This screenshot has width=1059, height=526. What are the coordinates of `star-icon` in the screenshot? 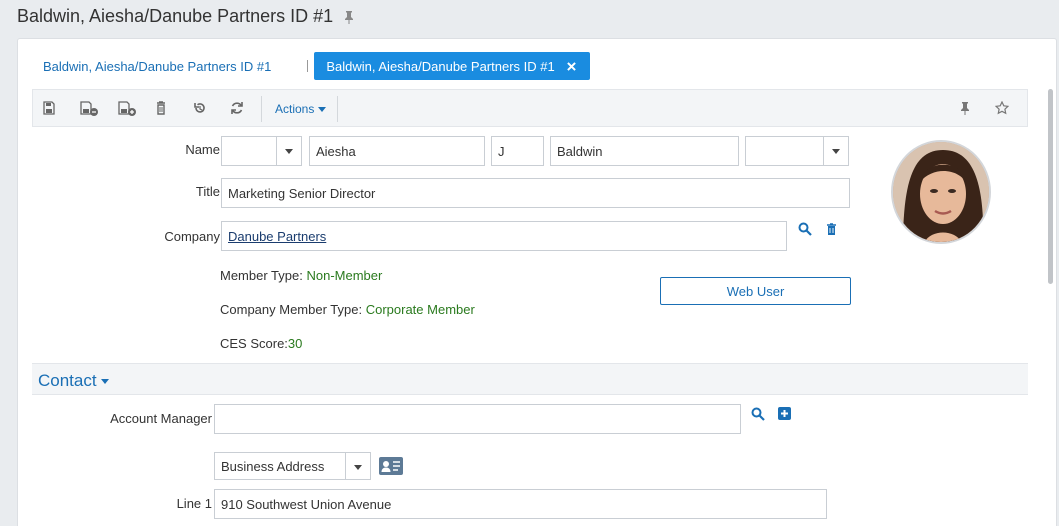 It's located at (1002, 108).